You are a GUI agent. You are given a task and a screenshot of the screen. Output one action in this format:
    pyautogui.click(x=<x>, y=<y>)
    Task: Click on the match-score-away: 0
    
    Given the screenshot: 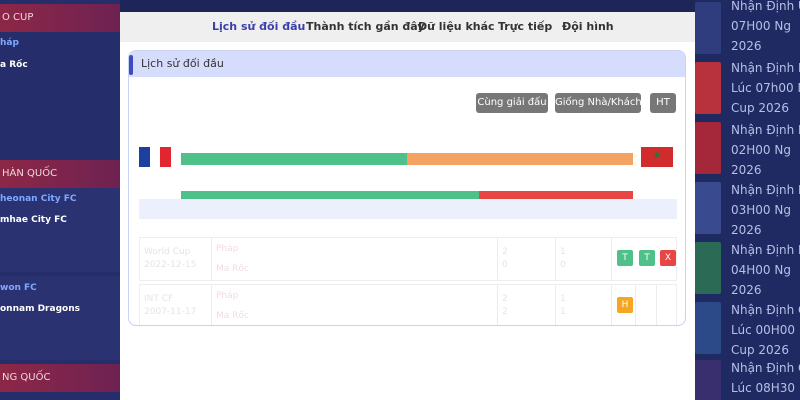 What is the action you would take?
    pyautogui.click(x=505, y=265)
    